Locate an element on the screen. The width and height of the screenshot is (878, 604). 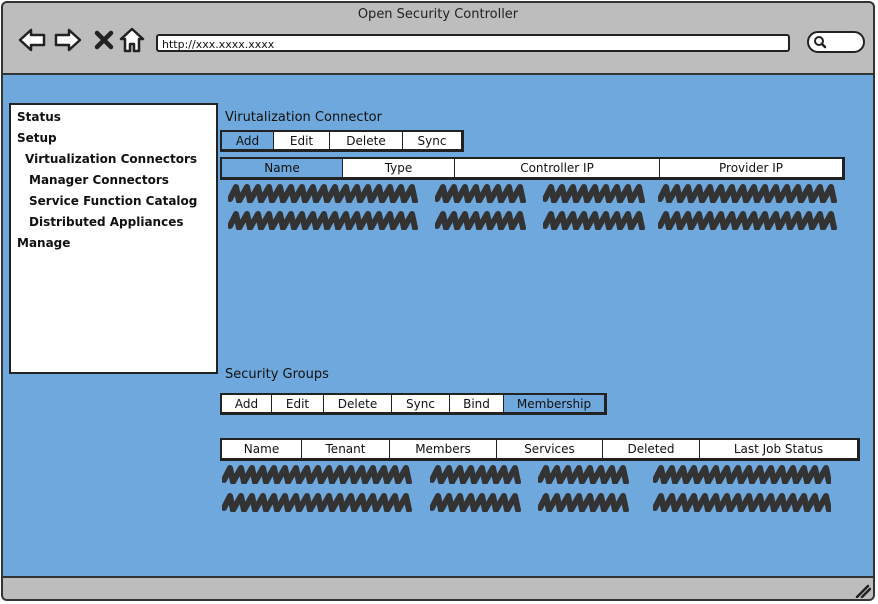
vc-col-provider-ip: Provider IP is located at coordinates (751, 168).